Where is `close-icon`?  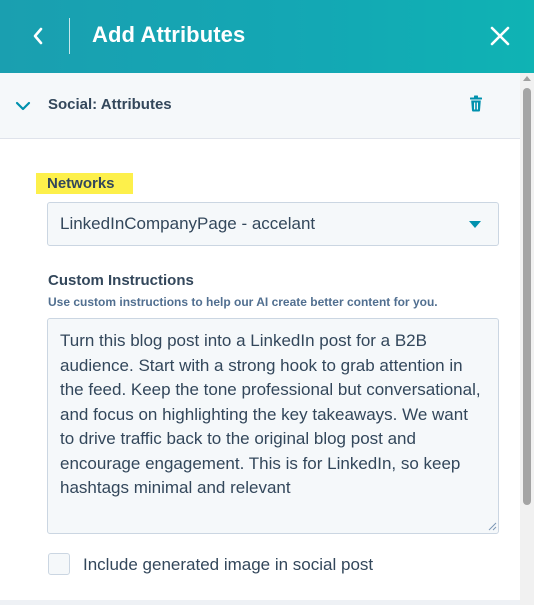 close-icon is located at coordinates (500, 36).